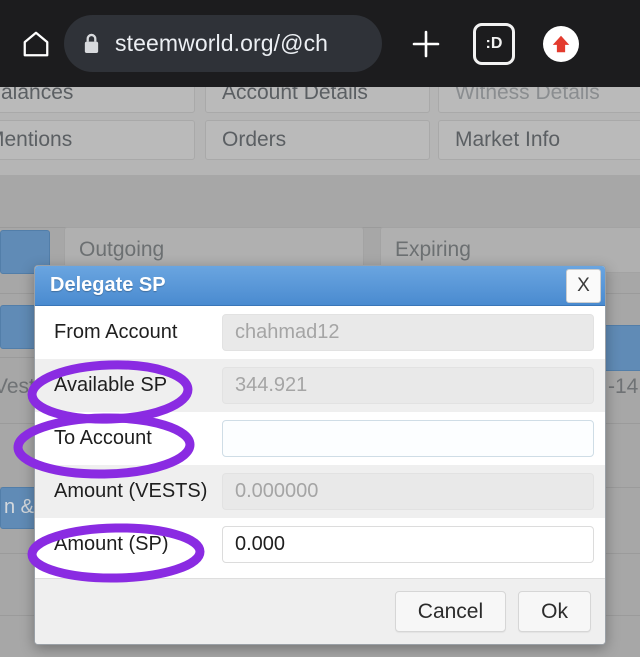  What do you see at coordinates (116, 332) in the screenshot?
I see `label-from-account: From Account` at bounding box center [116, 332].